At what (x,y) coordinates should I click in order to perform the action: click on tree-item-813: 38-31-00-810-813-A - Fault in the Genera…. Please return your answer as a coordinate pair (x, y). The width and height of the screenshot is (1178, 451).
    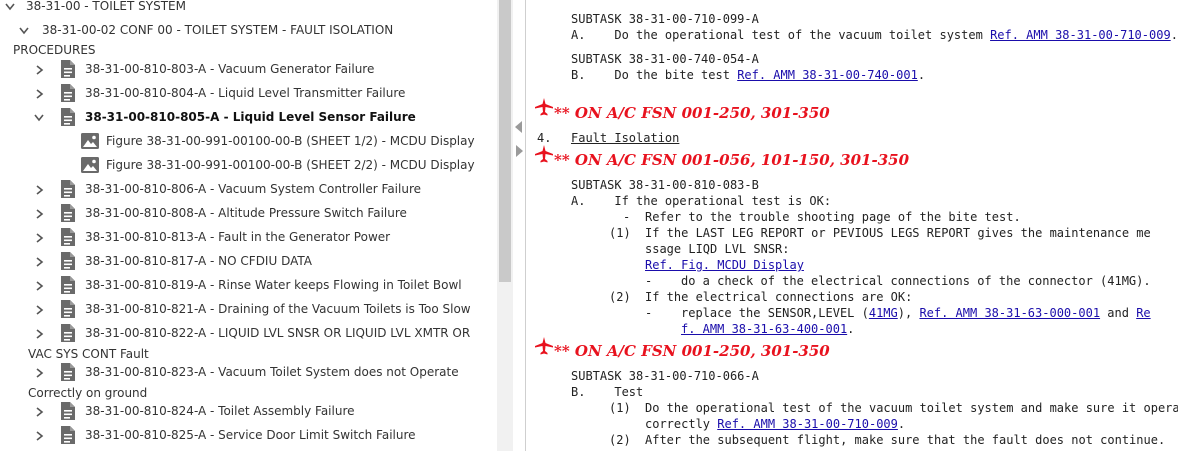
    Looking at the image, I should click on (237, 237).